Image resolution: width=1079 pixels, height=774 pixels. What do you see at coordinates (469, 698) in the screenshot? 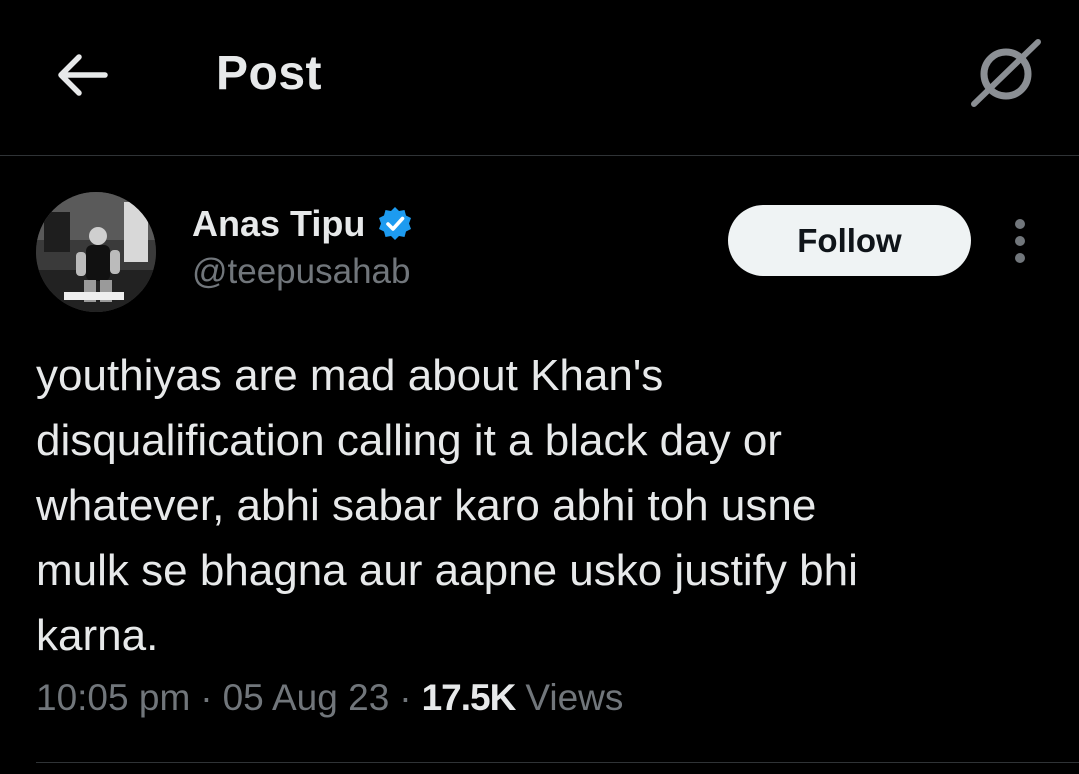
I see `views-count: 17.5K` at bounding box center [469, 698].